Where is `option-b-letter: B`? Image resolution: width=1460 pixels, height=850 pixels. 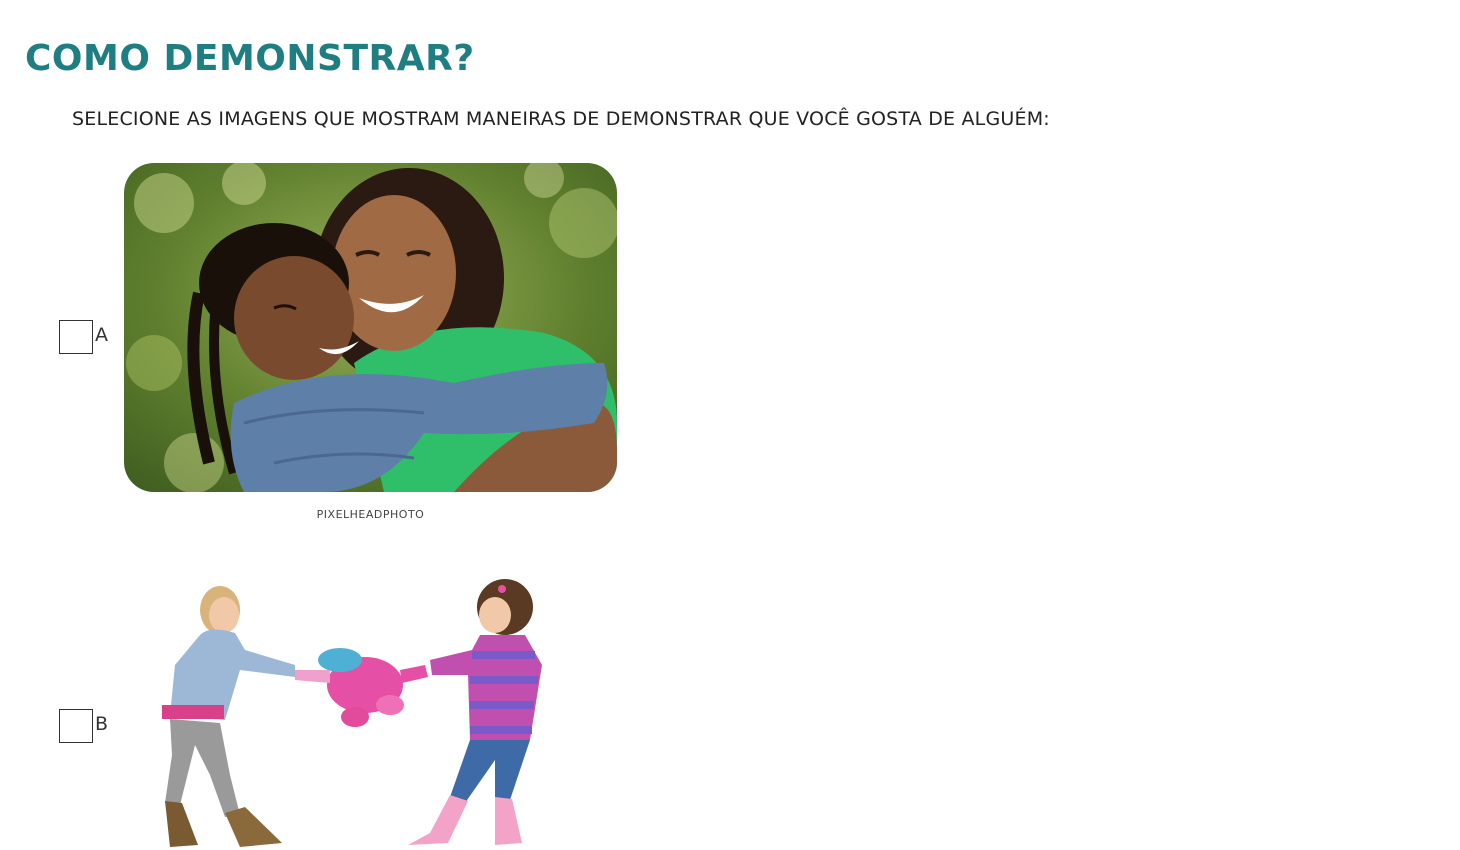
option-b-letter: B is located at coordinates (102, 724).